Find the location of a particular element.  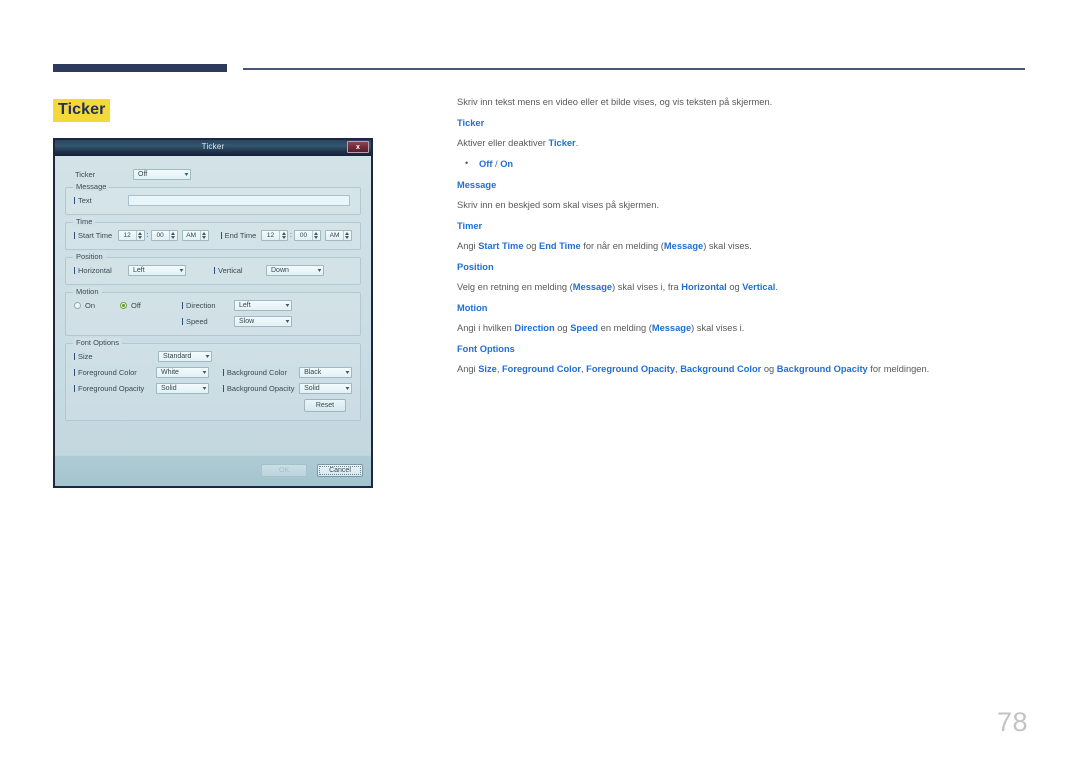

message-group: Message Text is located at coordinates (213, 198).